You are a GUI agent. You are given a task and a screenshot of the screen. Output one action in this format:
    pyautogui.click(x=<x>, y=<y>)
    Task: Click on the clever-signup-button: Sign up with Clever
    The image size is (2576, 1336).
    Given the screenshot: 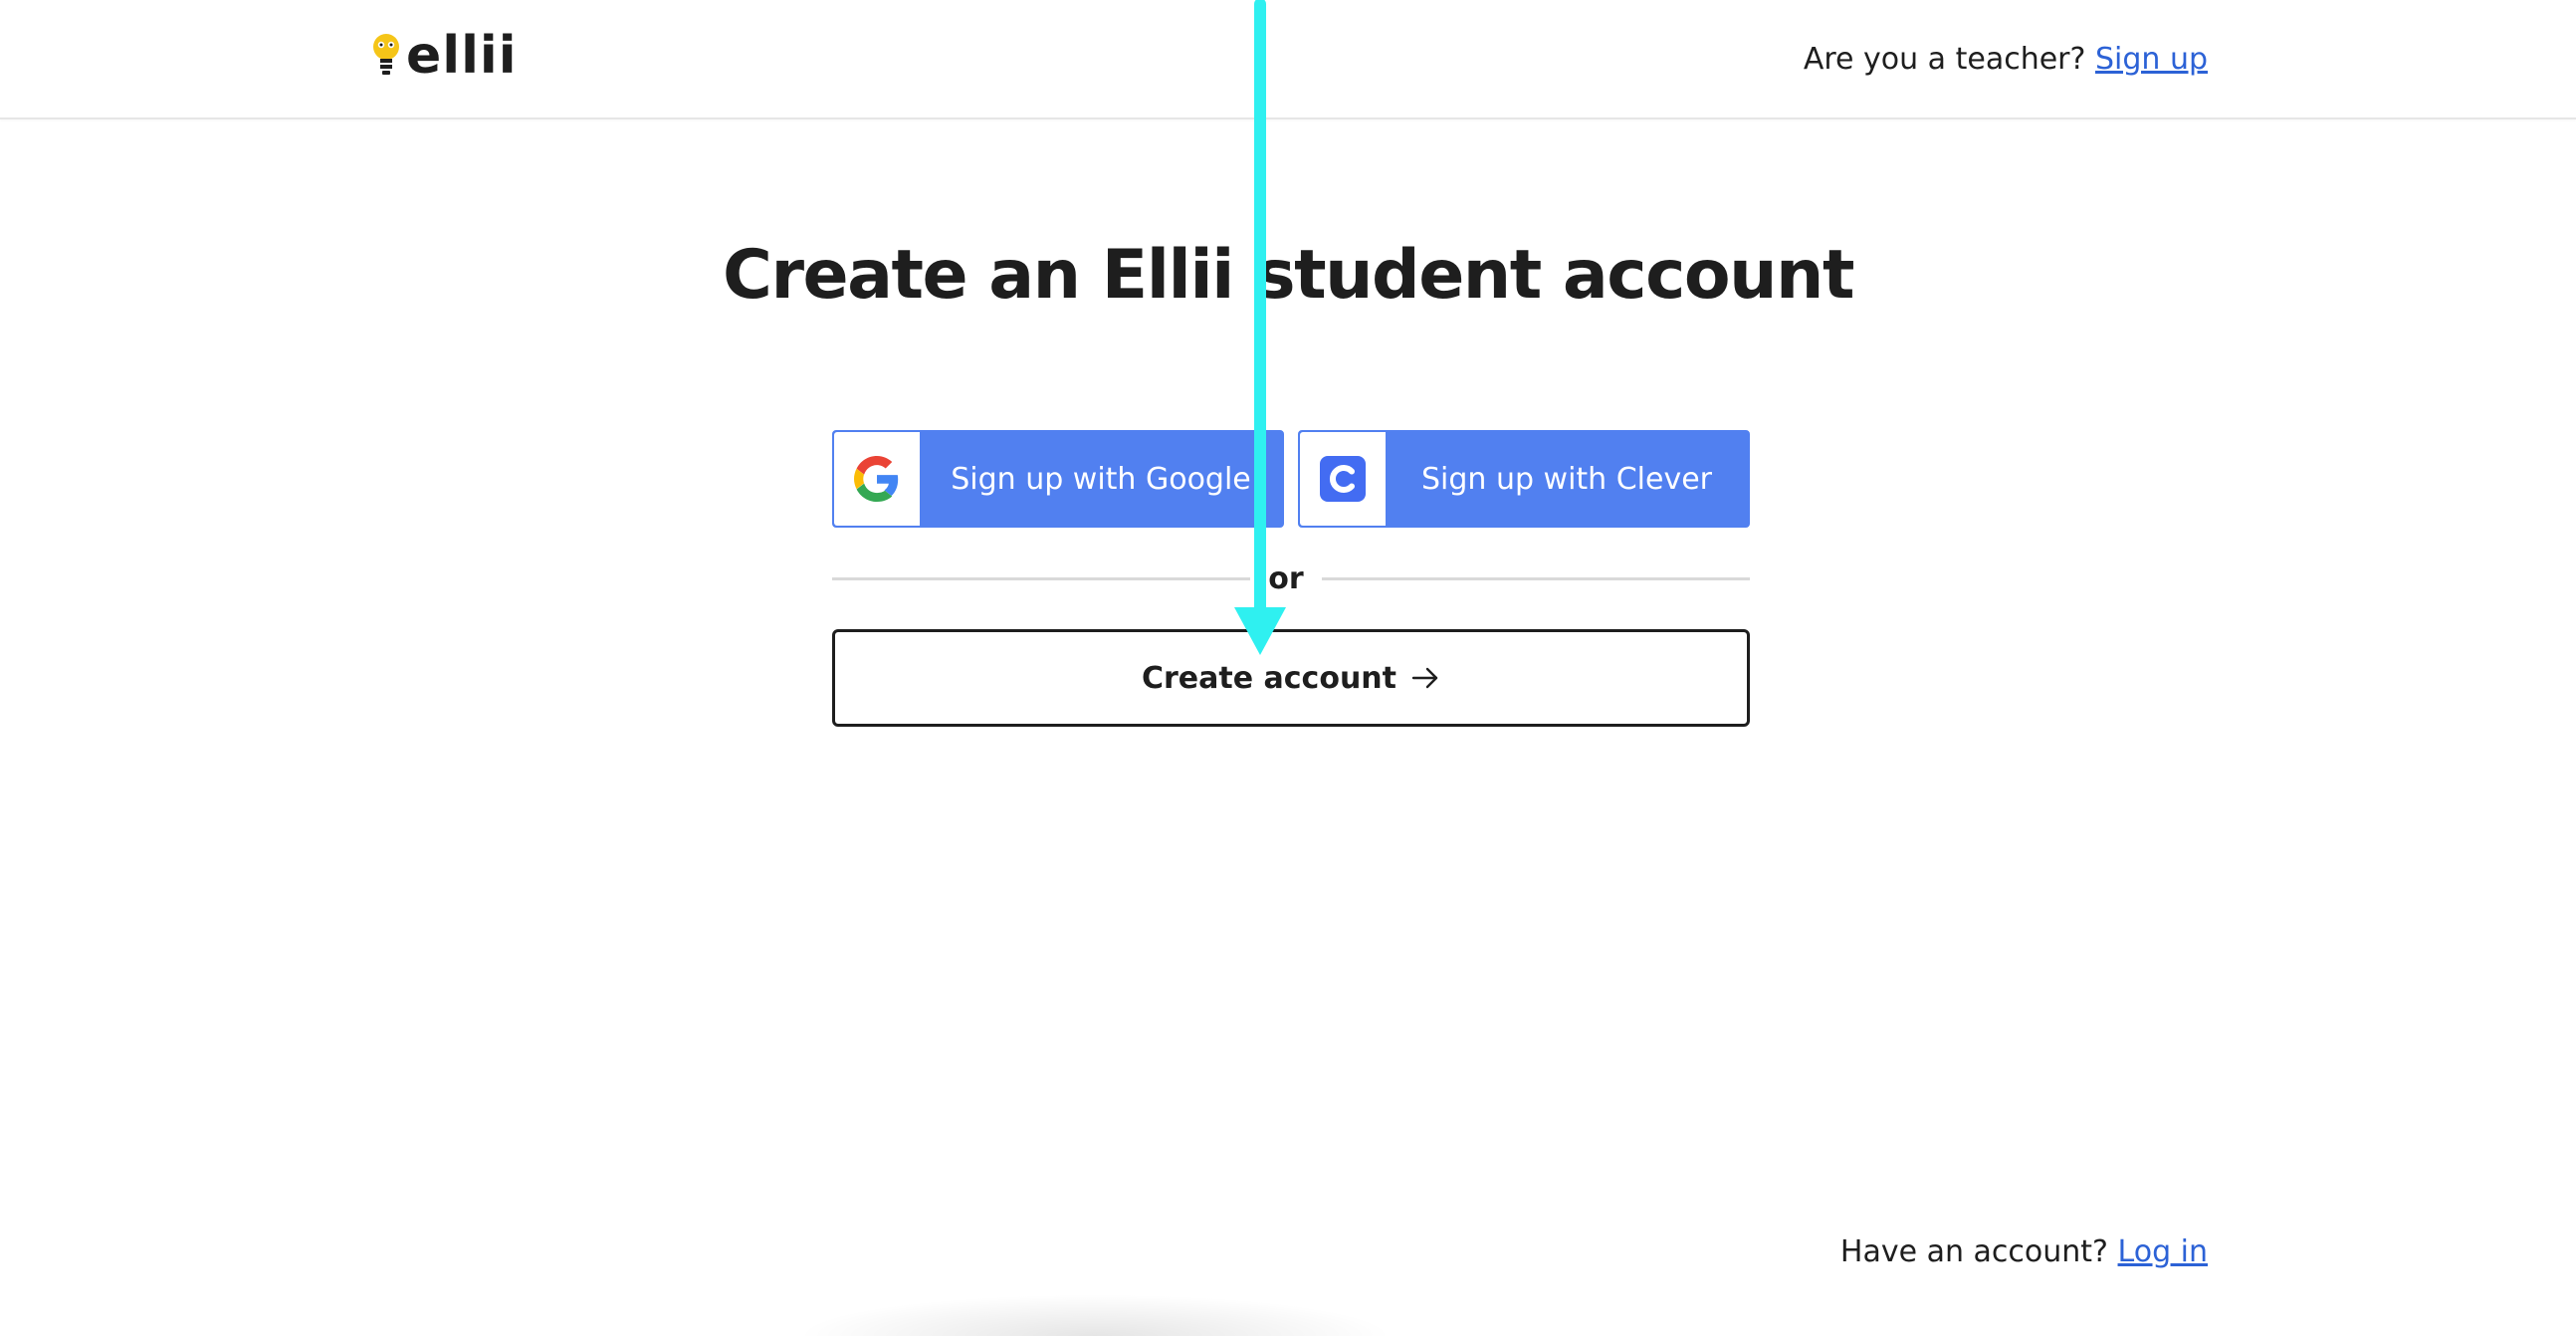 What is the action you would take?
    pyautogui.click(x=1524, y=479)
    